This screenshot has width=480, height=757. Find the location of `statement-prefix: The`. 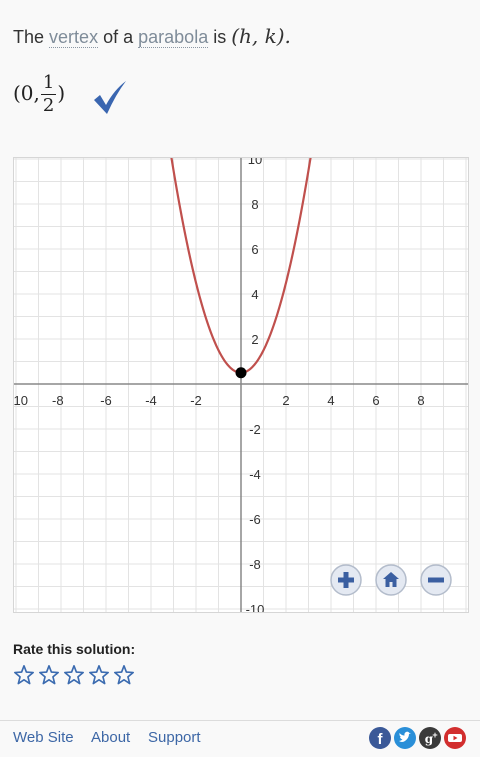

statement-prefix: The is located at coordinates (29, 37).